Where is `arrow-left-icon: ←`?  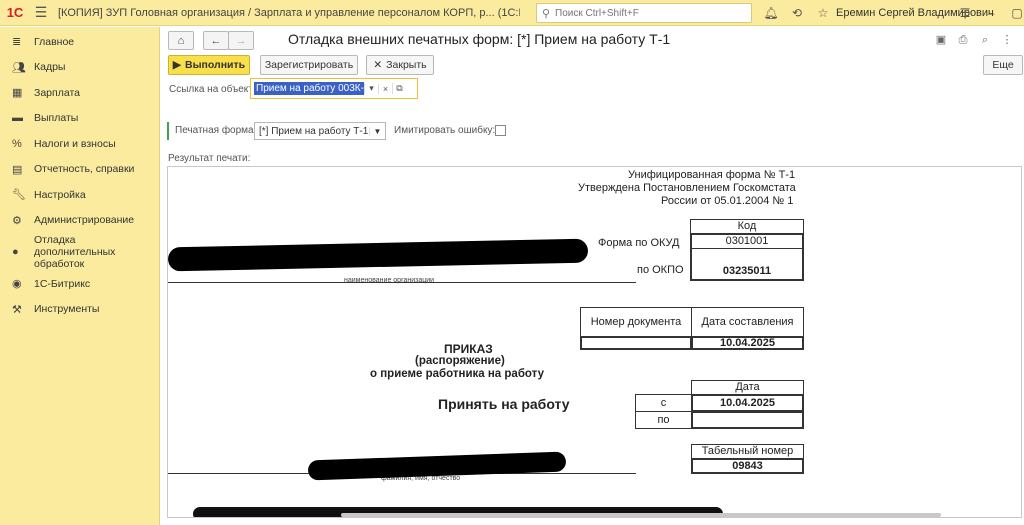 arrow-left-icon: ← is located at coordinates (216, 40).